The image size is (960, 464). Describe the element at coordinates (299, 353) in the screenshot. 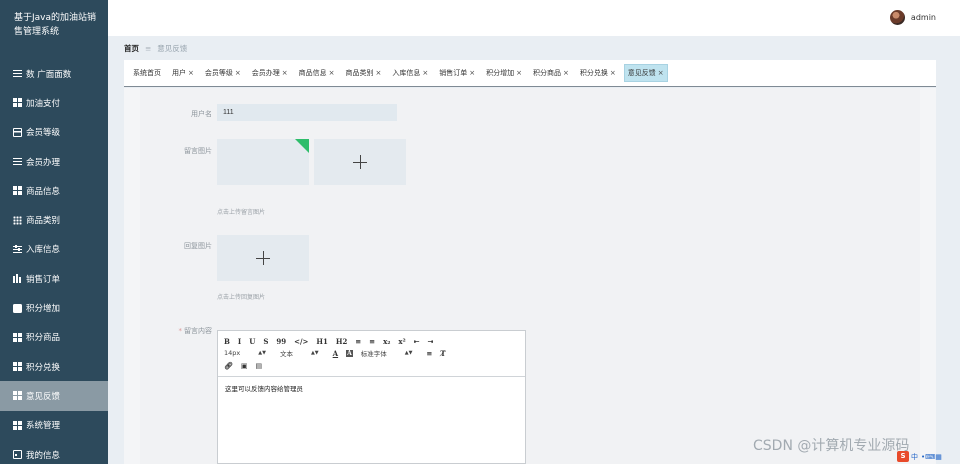

I see `paragraph-select: 文本 ▲▼` at that location.